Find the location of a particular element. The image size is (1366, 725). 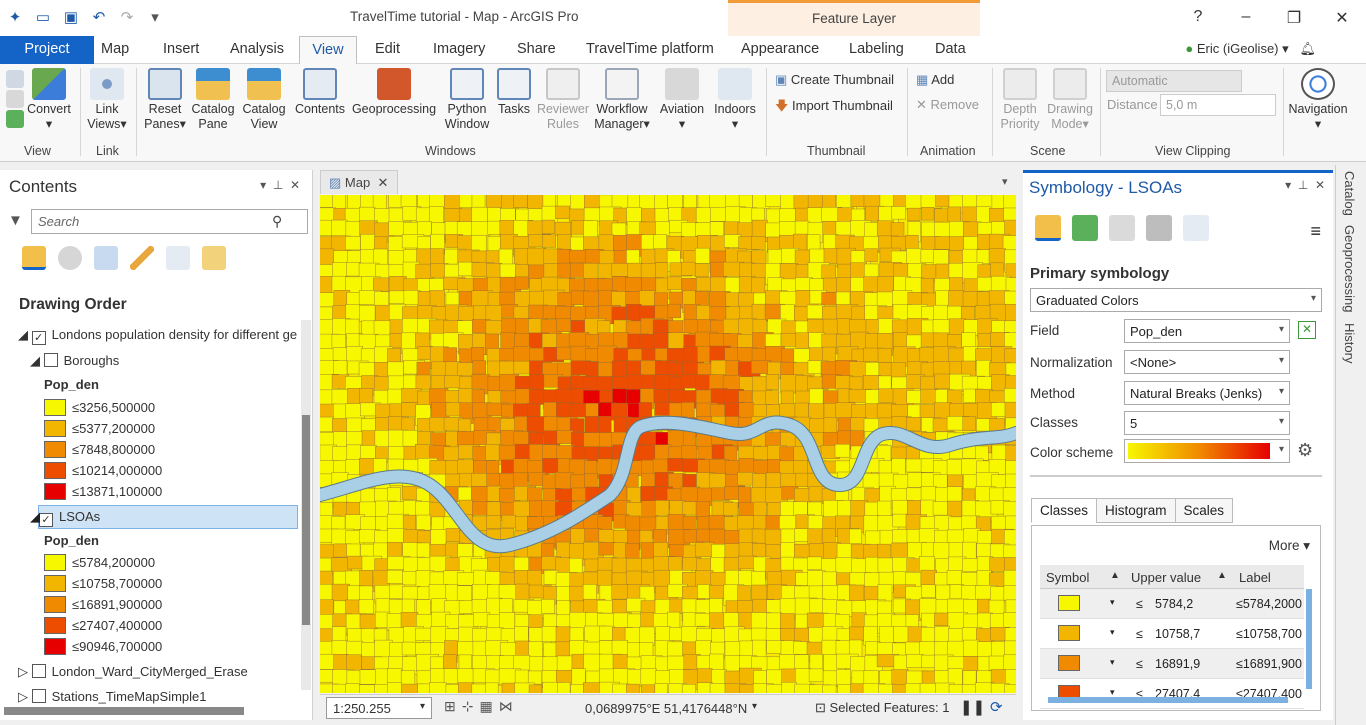

view-small-icons is located at coordinates (15, 100).